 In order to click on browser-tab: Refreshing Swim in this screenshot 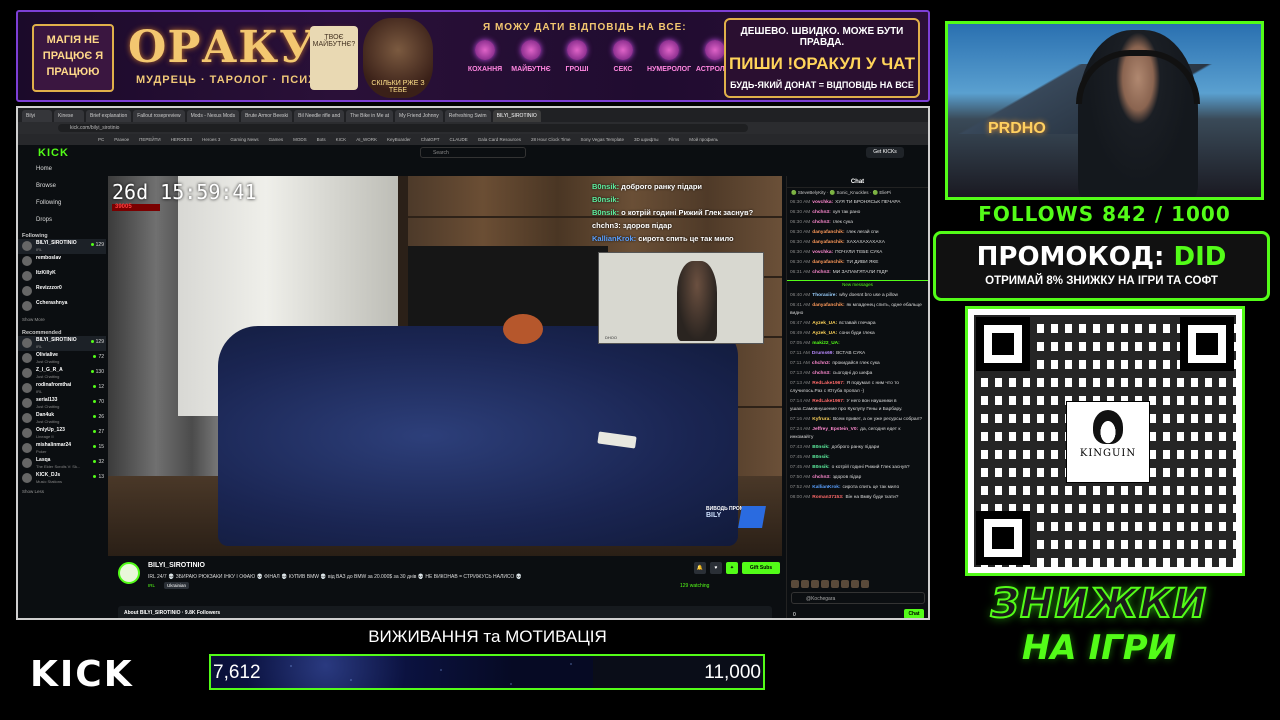, I will do `click(467, 116)`.